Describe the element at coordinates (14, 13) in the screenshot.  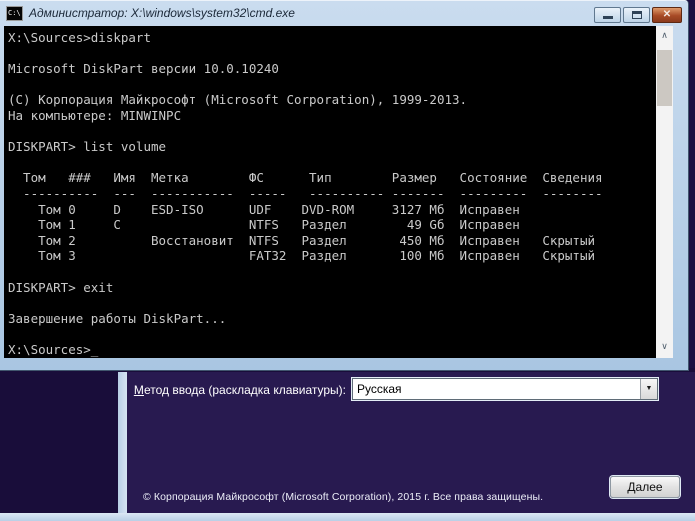
I see `cmd-icon: C:\` at that location.